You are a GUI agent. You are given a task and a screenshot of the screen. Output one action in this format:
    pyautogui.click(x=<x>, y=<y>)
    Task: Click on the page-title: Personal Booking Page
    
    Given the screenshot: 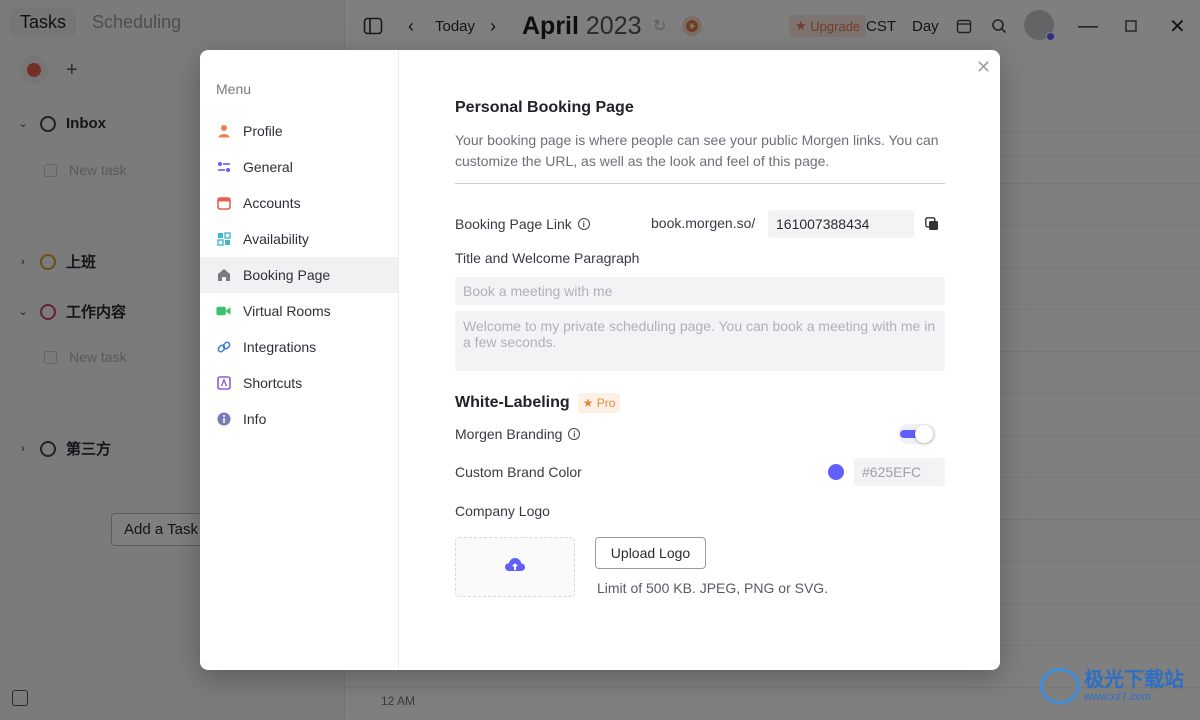 What is the action you would take?
    pyautogui.click(x=544, y=107)
    